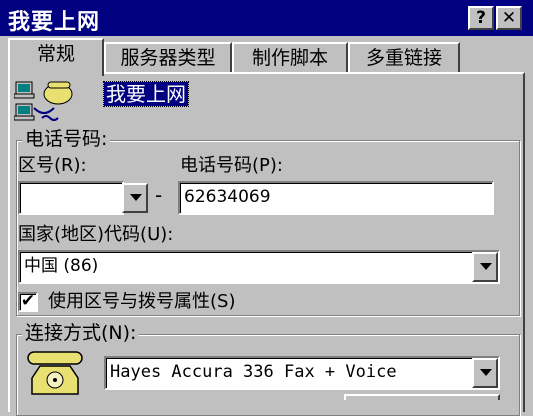 Image resolution: width=533 pixels, height=416 pixels. What do you see at coordinates (485, 267) in the screenshot?
I see `country-code-dropdown-button` at bounding box center [485, 267].